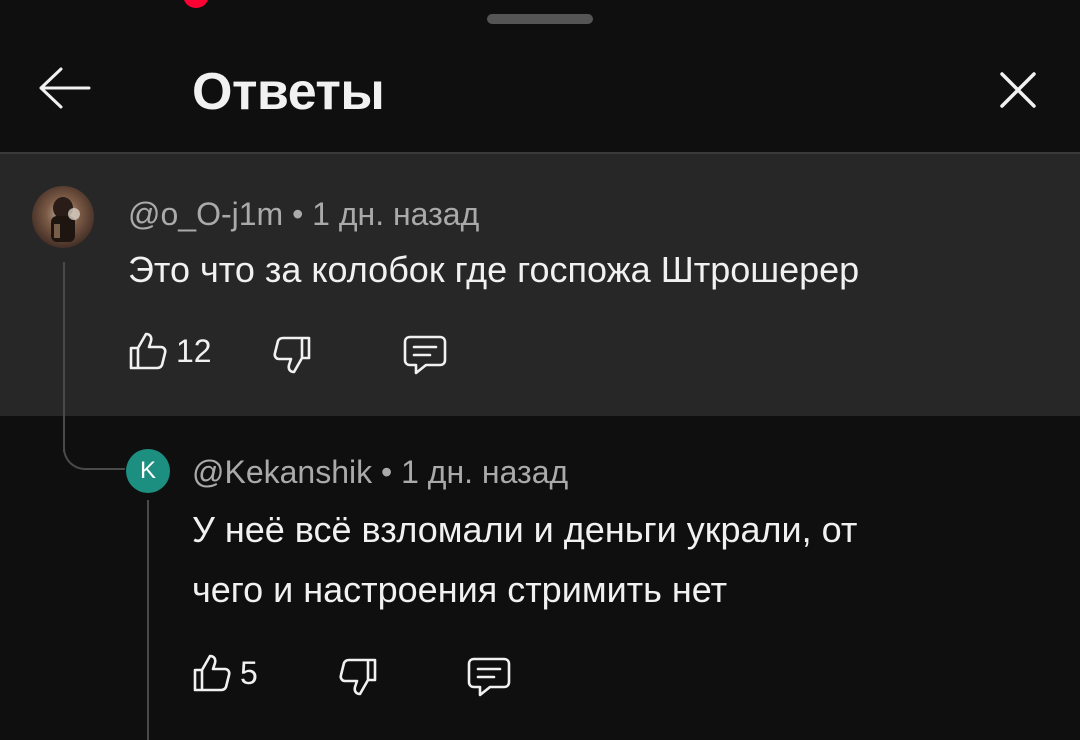  What do you see at coordinates (249, 672) in the screenshot?
I see `like-count: 5` at bounding box center [249, 672].